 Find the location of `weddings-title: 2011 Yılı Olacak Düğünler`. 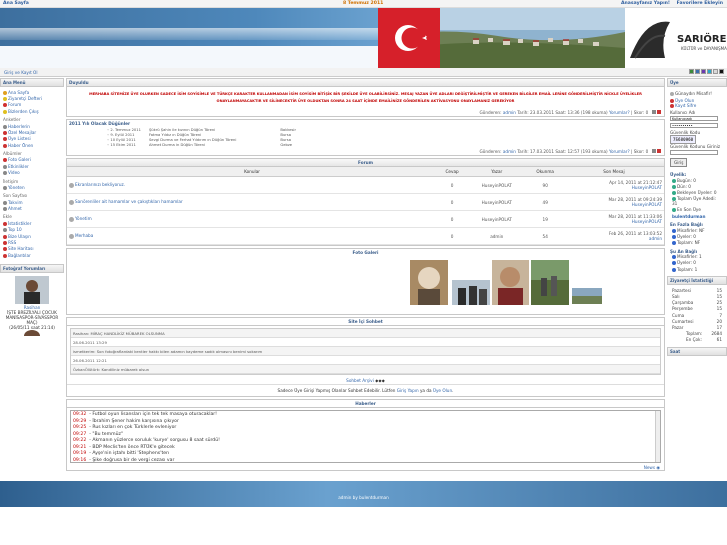

weddings-title: 2011 Yılı Olacak Düğünler is located at coordinates (365, 123).